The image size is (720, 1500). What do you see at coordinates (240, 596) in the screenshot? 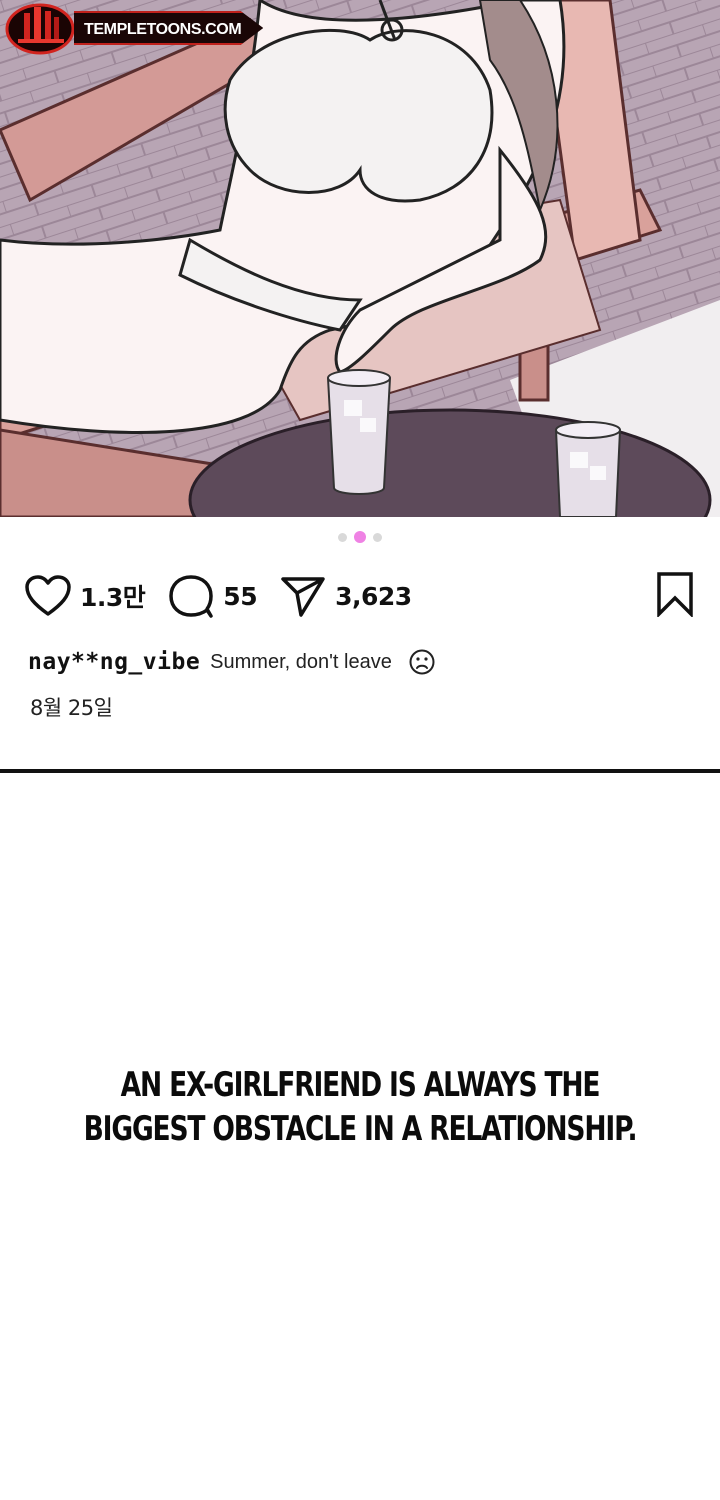
I see `comment-count: 55` at bounding box center [240, 596].